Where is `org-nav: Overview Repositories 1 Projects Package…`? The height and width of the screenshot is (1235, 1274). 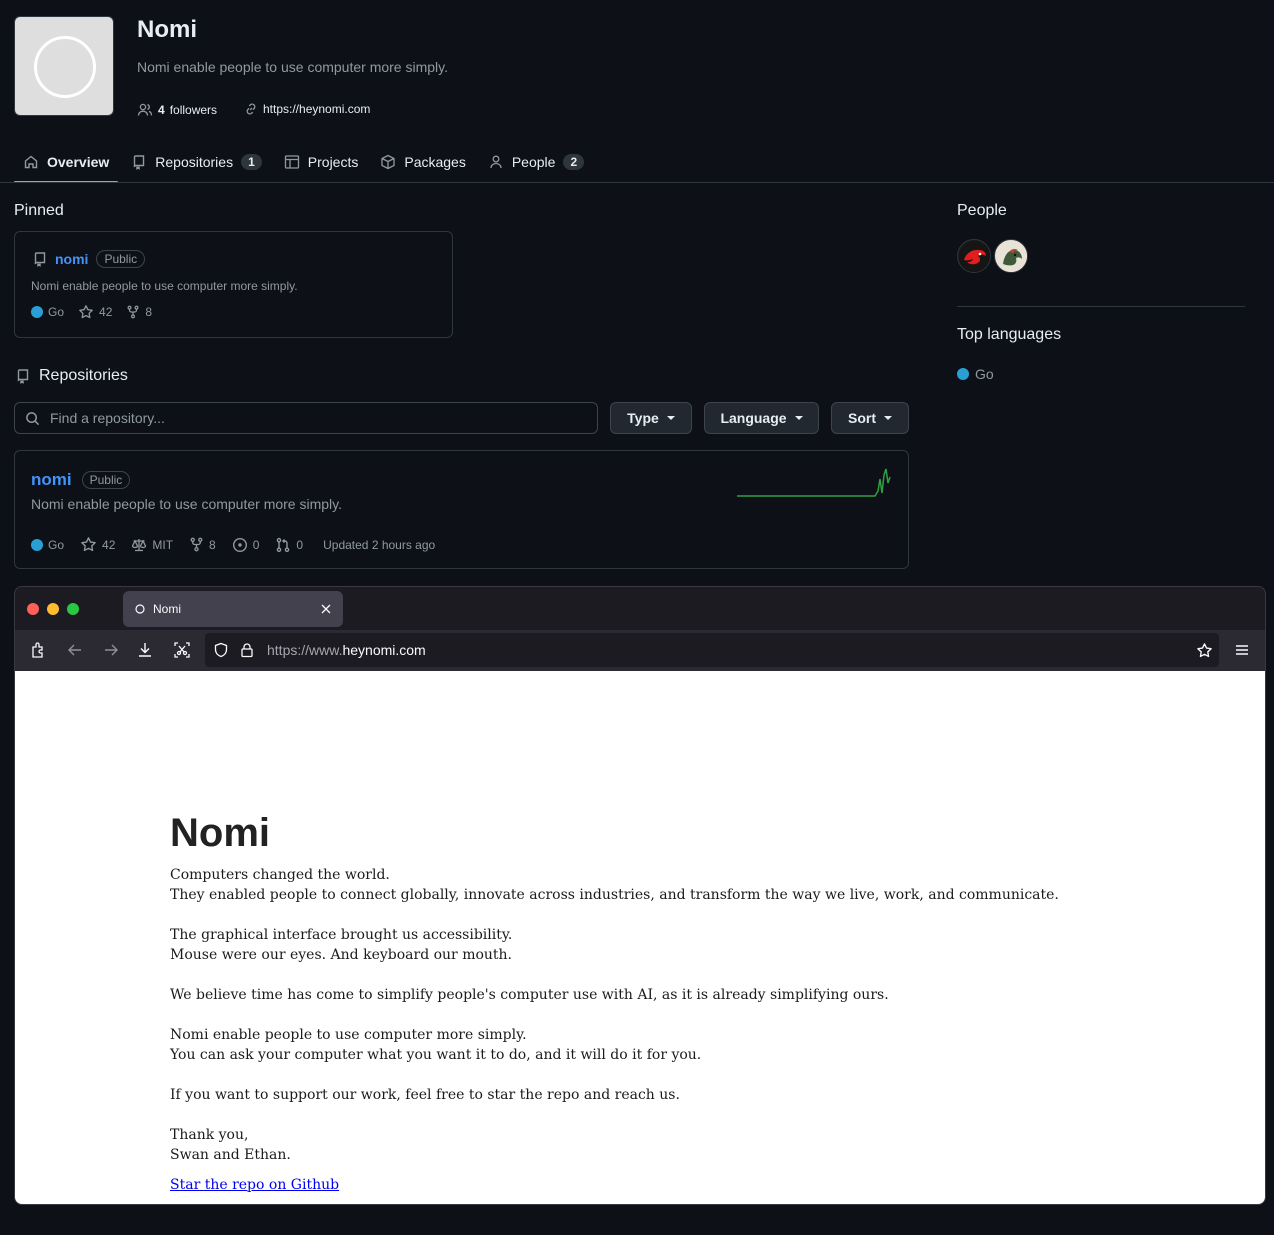
org-nav: Overview Repositories 1 Projects Package… is located at coordinates (305, 162).